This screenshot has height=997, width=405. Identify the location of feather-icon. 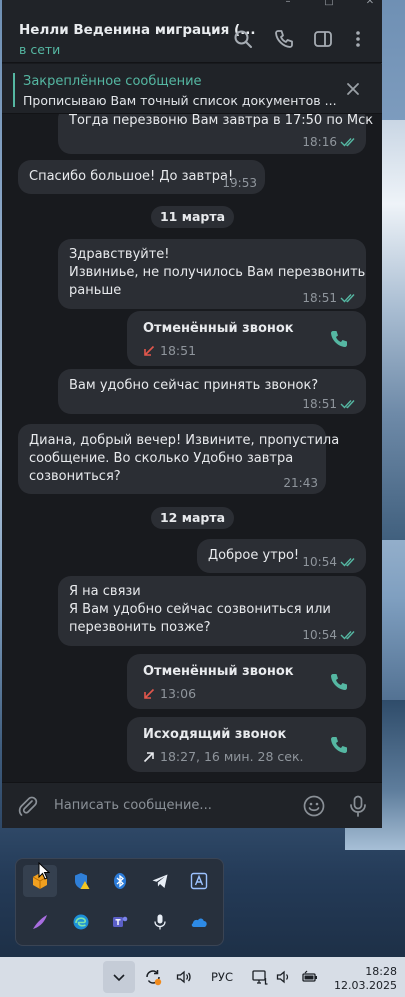
(40, 922).